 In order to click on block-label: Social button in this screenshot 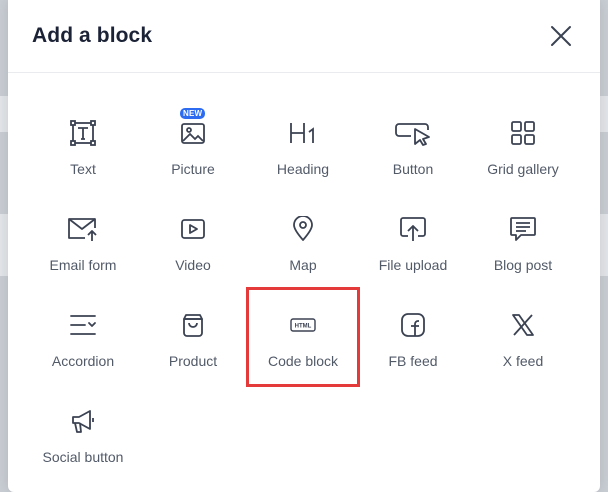, I will do `click(83, 457)`.